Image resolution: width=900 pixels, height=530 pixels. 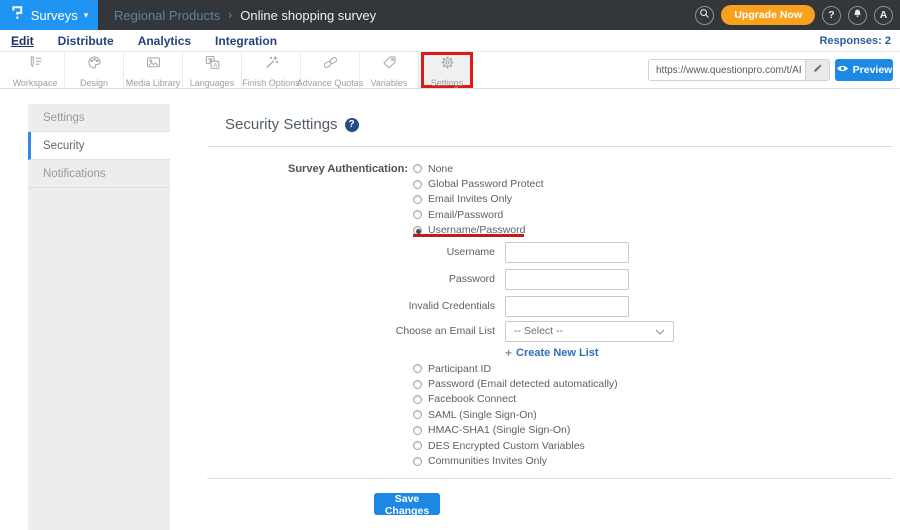 I want to click on email-list-row: Choose an Email List -- Select --, so click(x=422, y=331).